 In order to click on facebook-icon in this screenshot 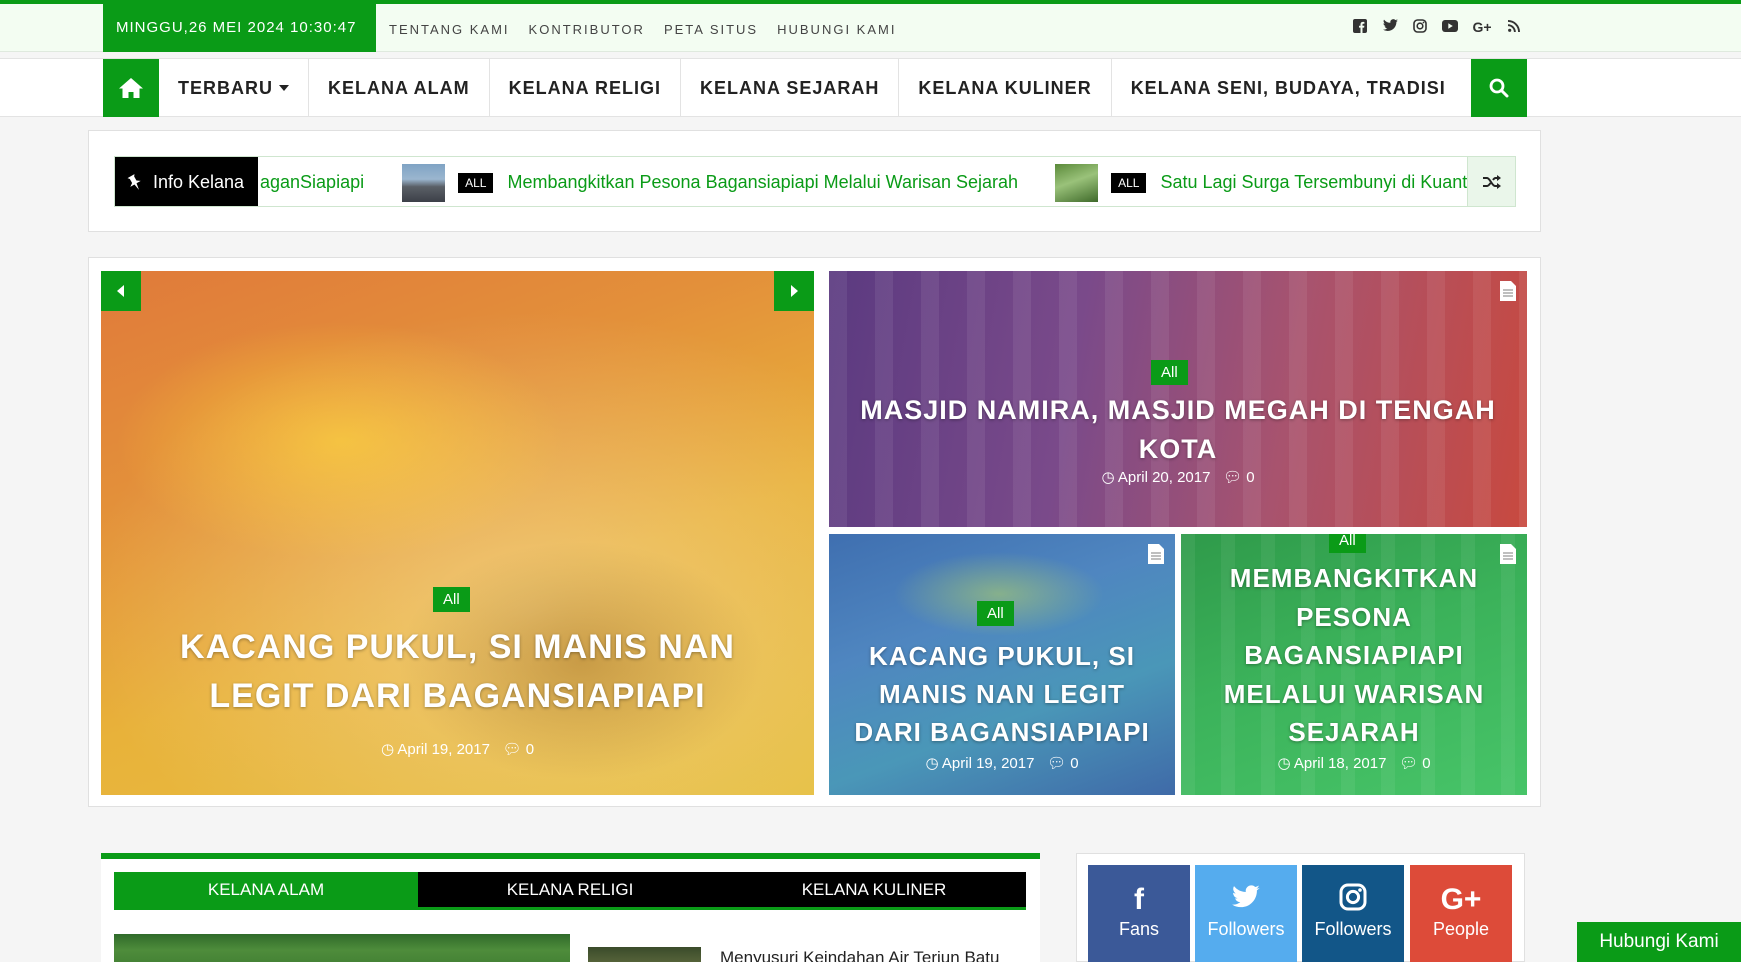, I will do `click(1360, 27)`.